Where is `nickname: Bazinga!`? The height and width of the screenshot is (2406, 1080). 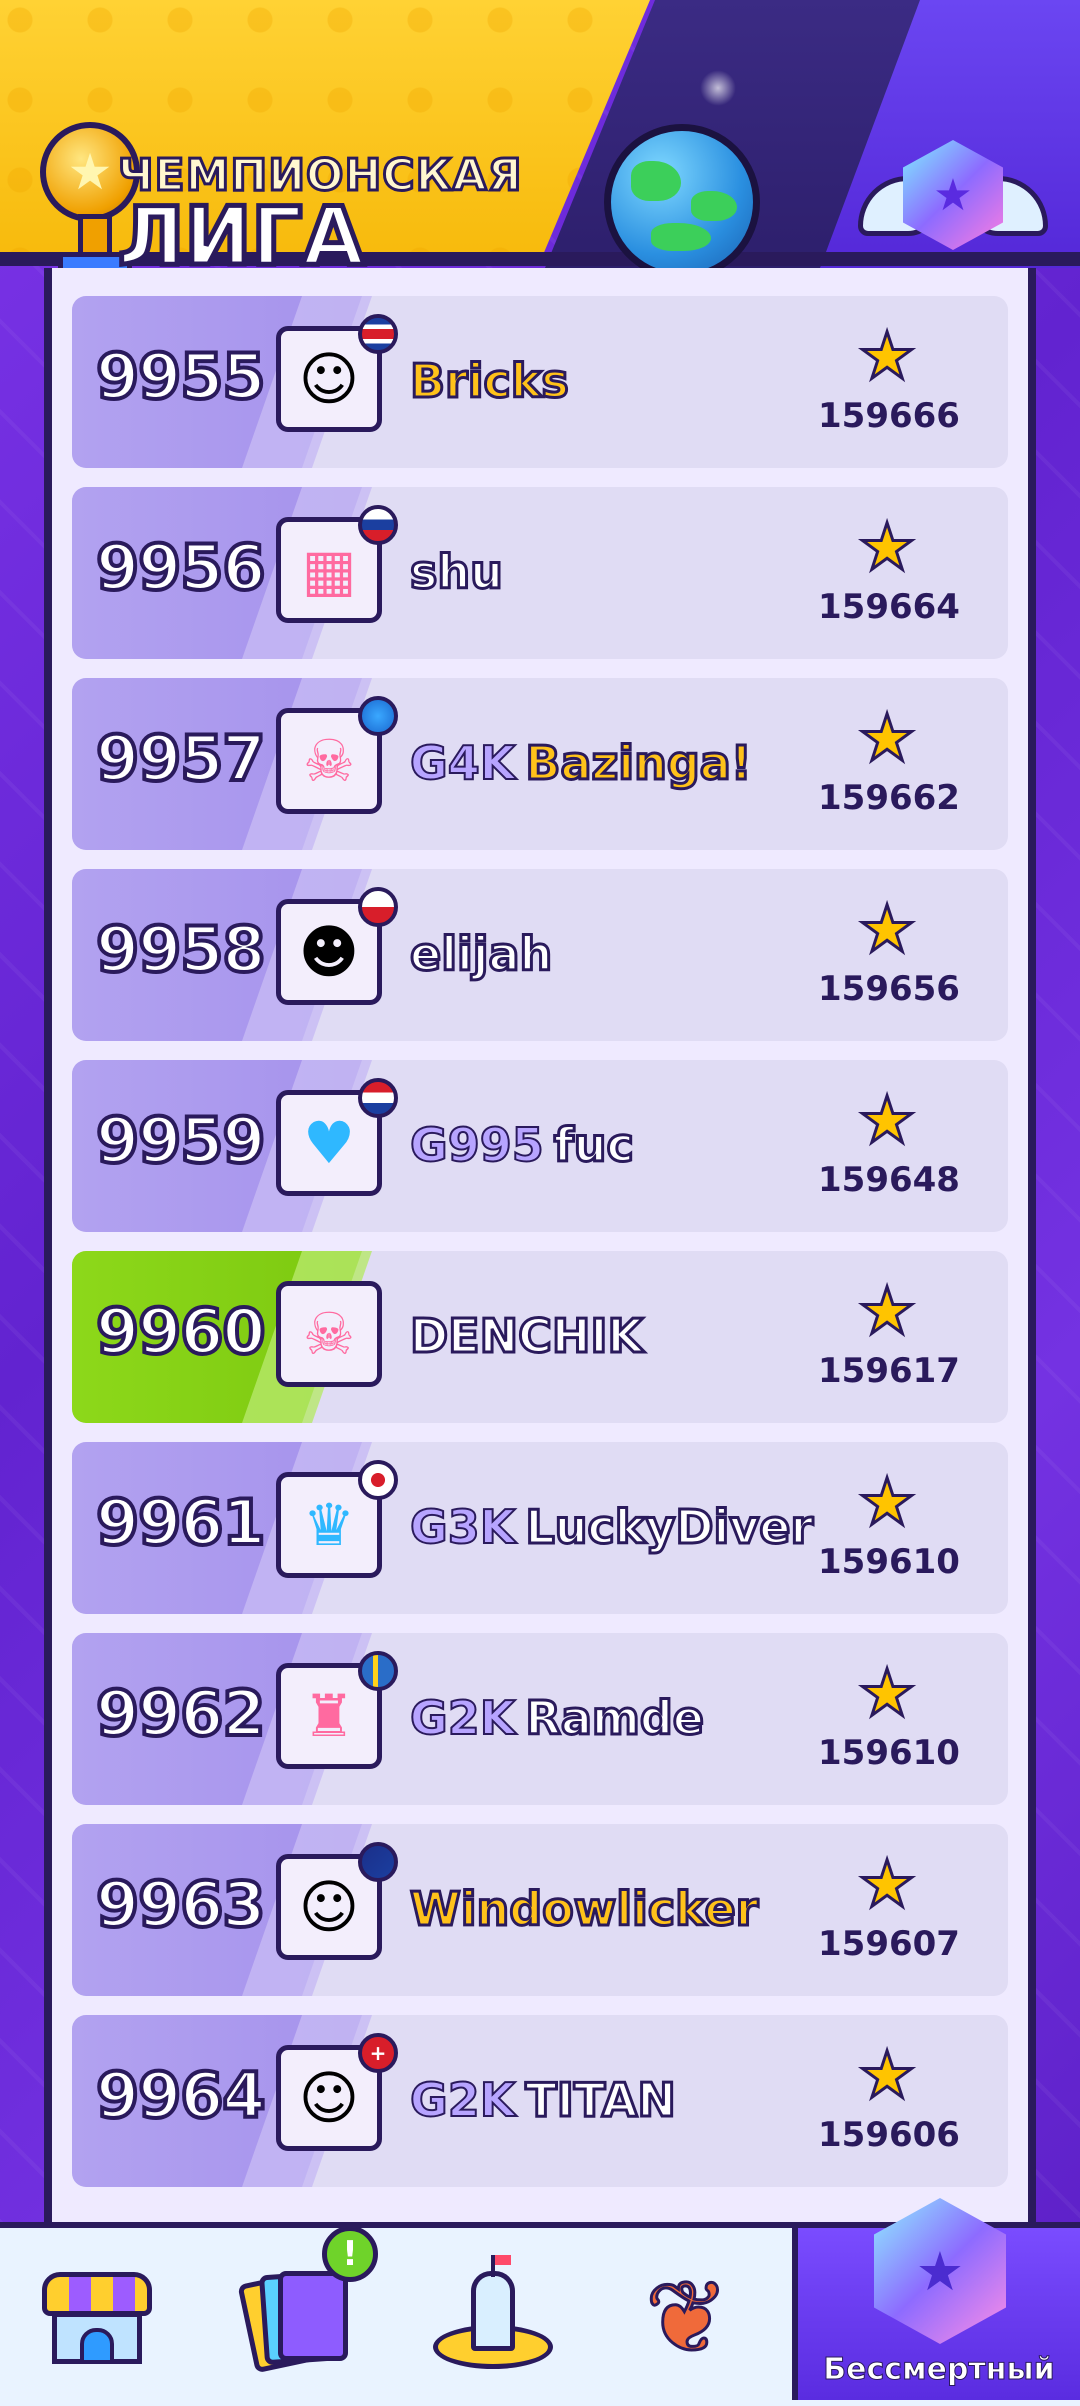
nickname: Bazinga! is located at coordinates (638, 763).